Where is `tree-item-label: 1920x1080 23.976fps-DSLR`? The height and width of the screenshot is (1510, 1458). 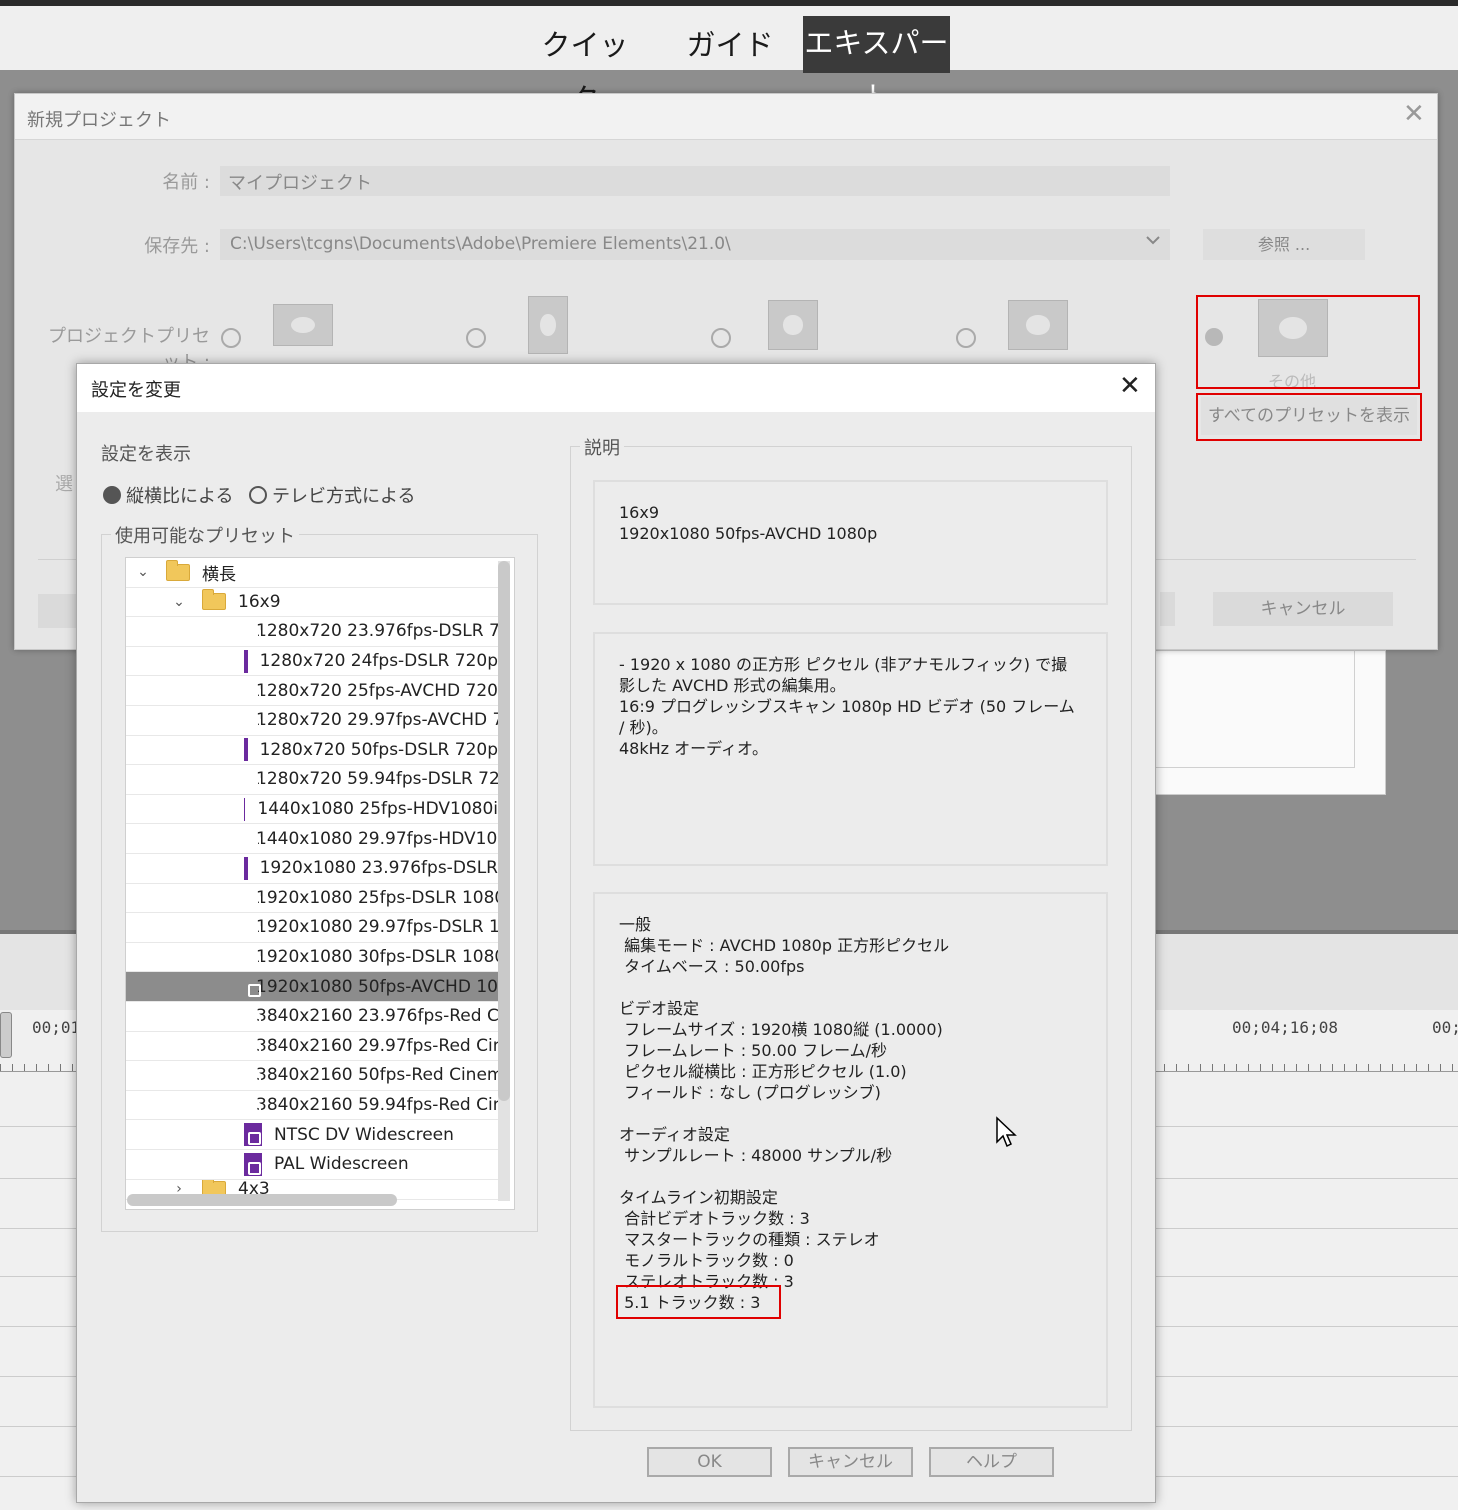 tree-item-label: 1920x1080 23.976fps-DSLR is located at coordinates (378, 868).